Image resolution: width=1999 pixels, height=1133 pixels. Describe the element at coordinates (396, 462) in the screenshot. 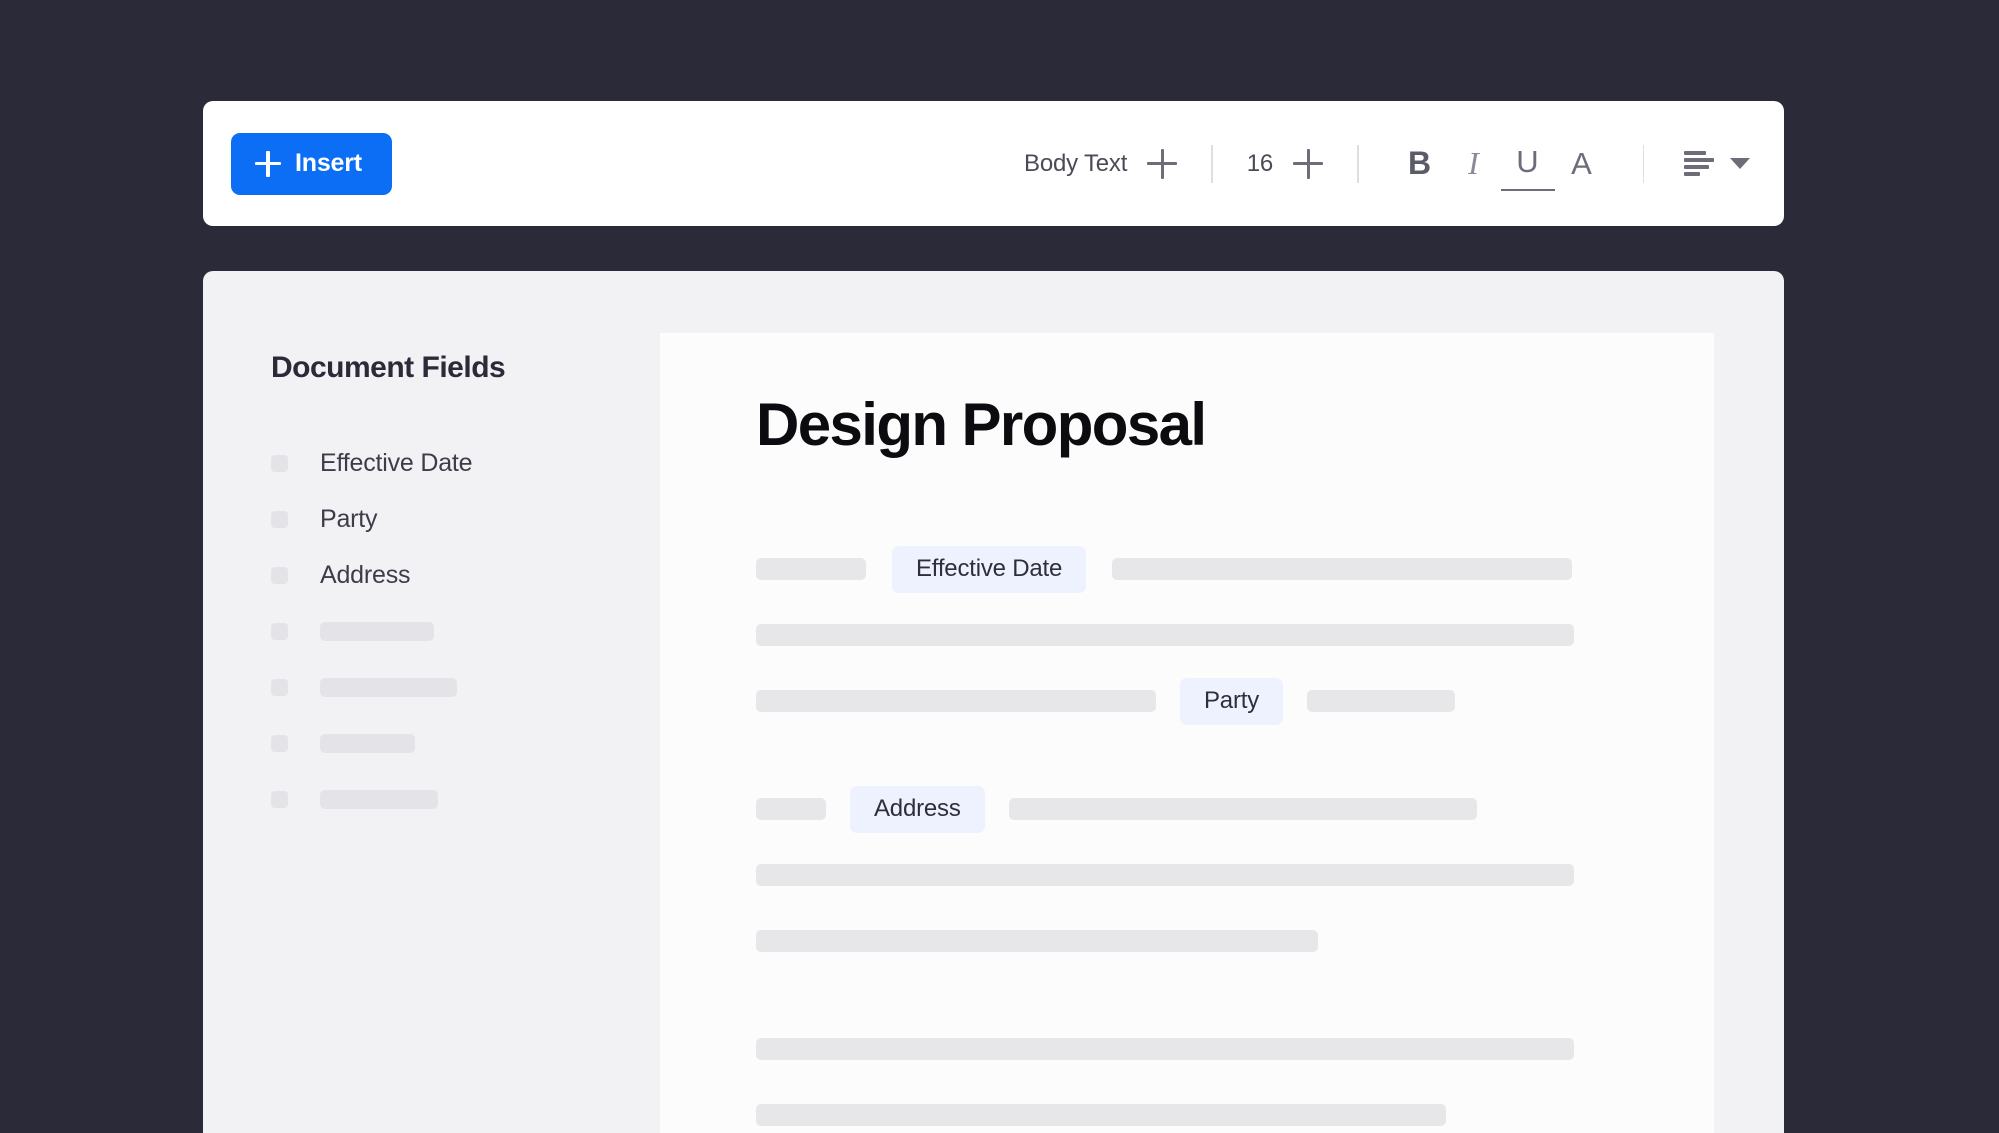

I see `field-list-item-label: Effective Date` at that location.